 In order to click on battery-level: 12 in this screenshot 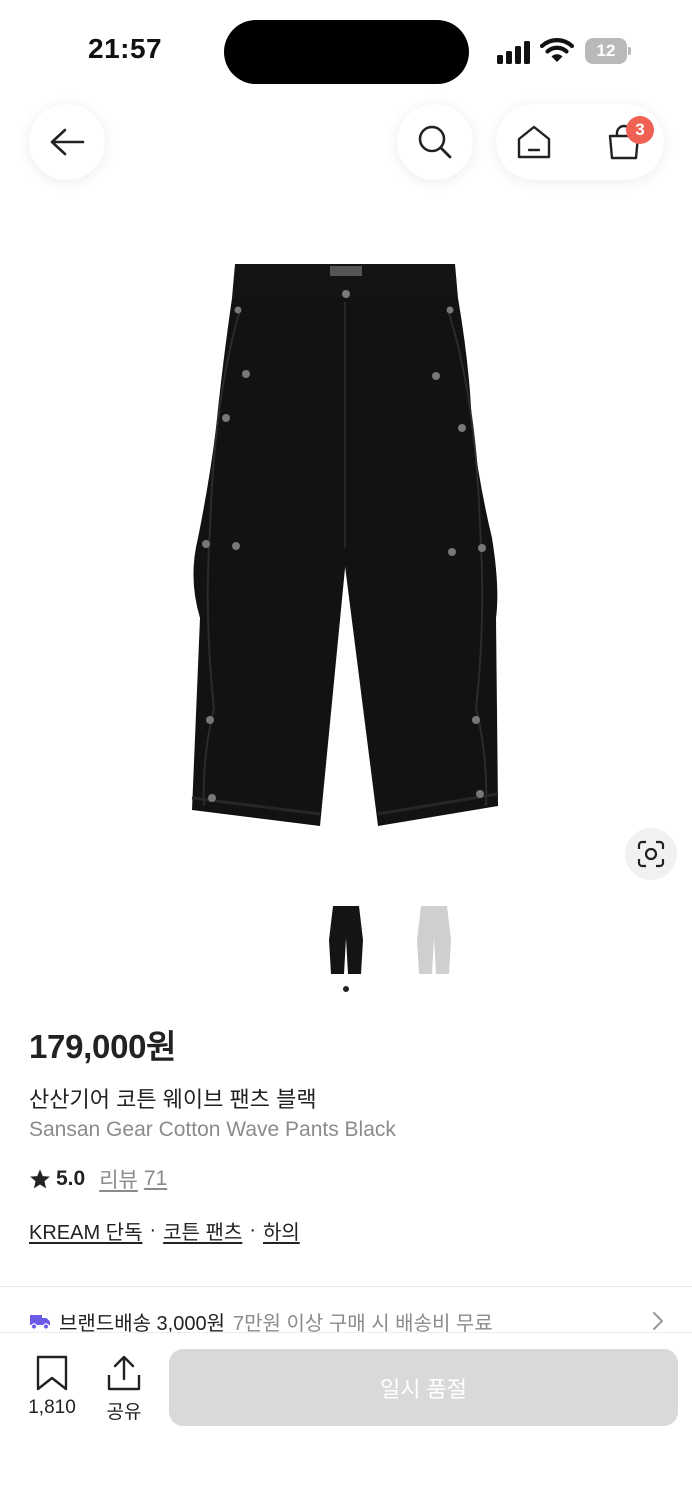, I will do `click(606, 50)`.